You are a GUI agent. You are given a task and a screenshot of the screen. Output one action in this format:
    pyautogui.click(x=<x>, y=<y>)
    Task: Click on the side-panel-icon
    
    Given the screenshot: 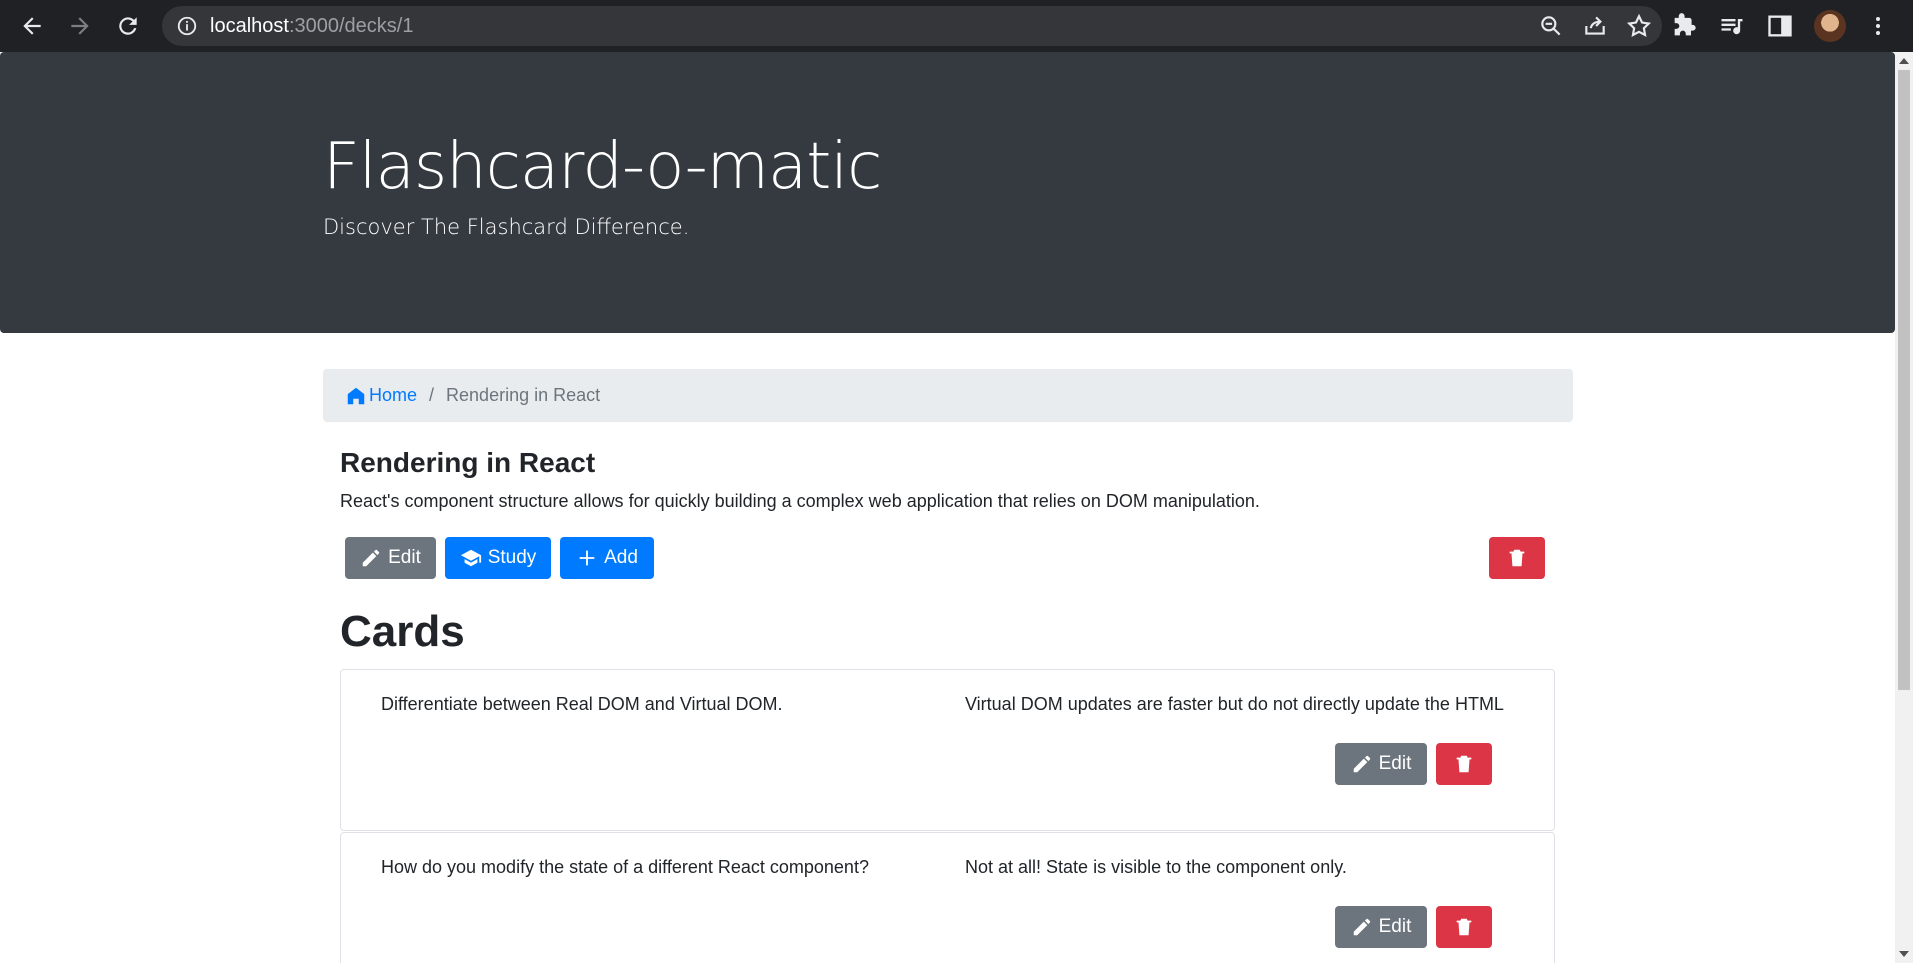 What is the action you would take?
    pyautogui.click(x=1780, y=26)
    